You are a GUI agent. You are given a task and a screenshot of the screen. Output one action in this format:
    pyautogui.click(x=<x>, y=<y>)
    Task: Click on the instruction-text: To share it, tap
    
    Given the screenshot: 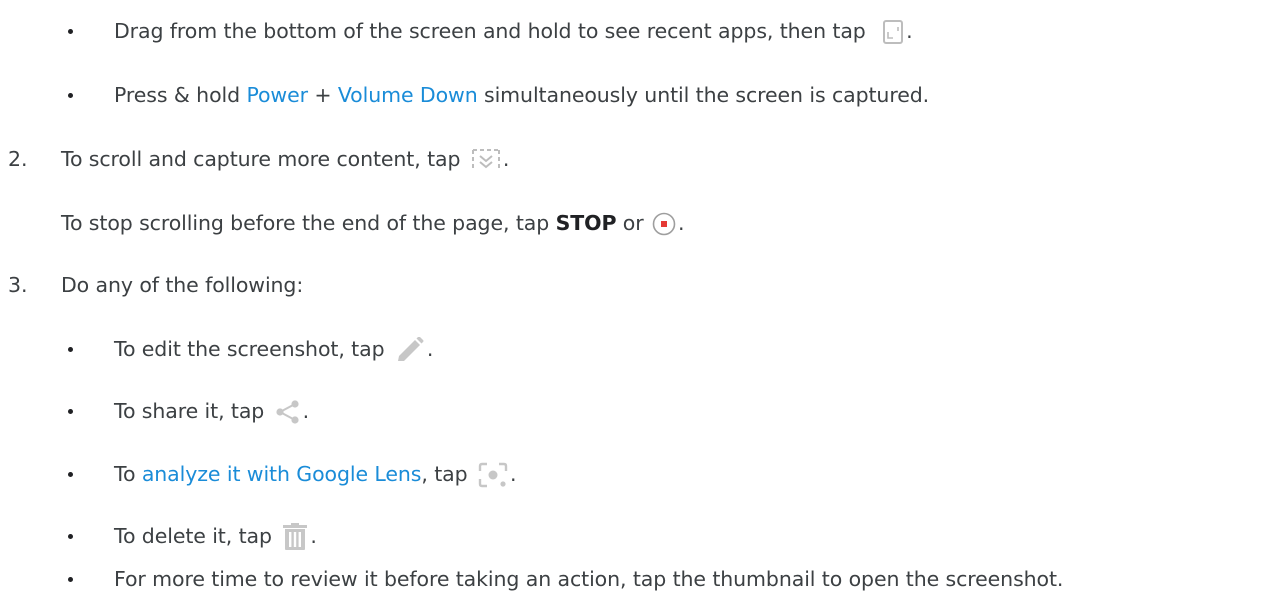 What is the action you would take?
    pyautogui.click(x=189, y=411)
    